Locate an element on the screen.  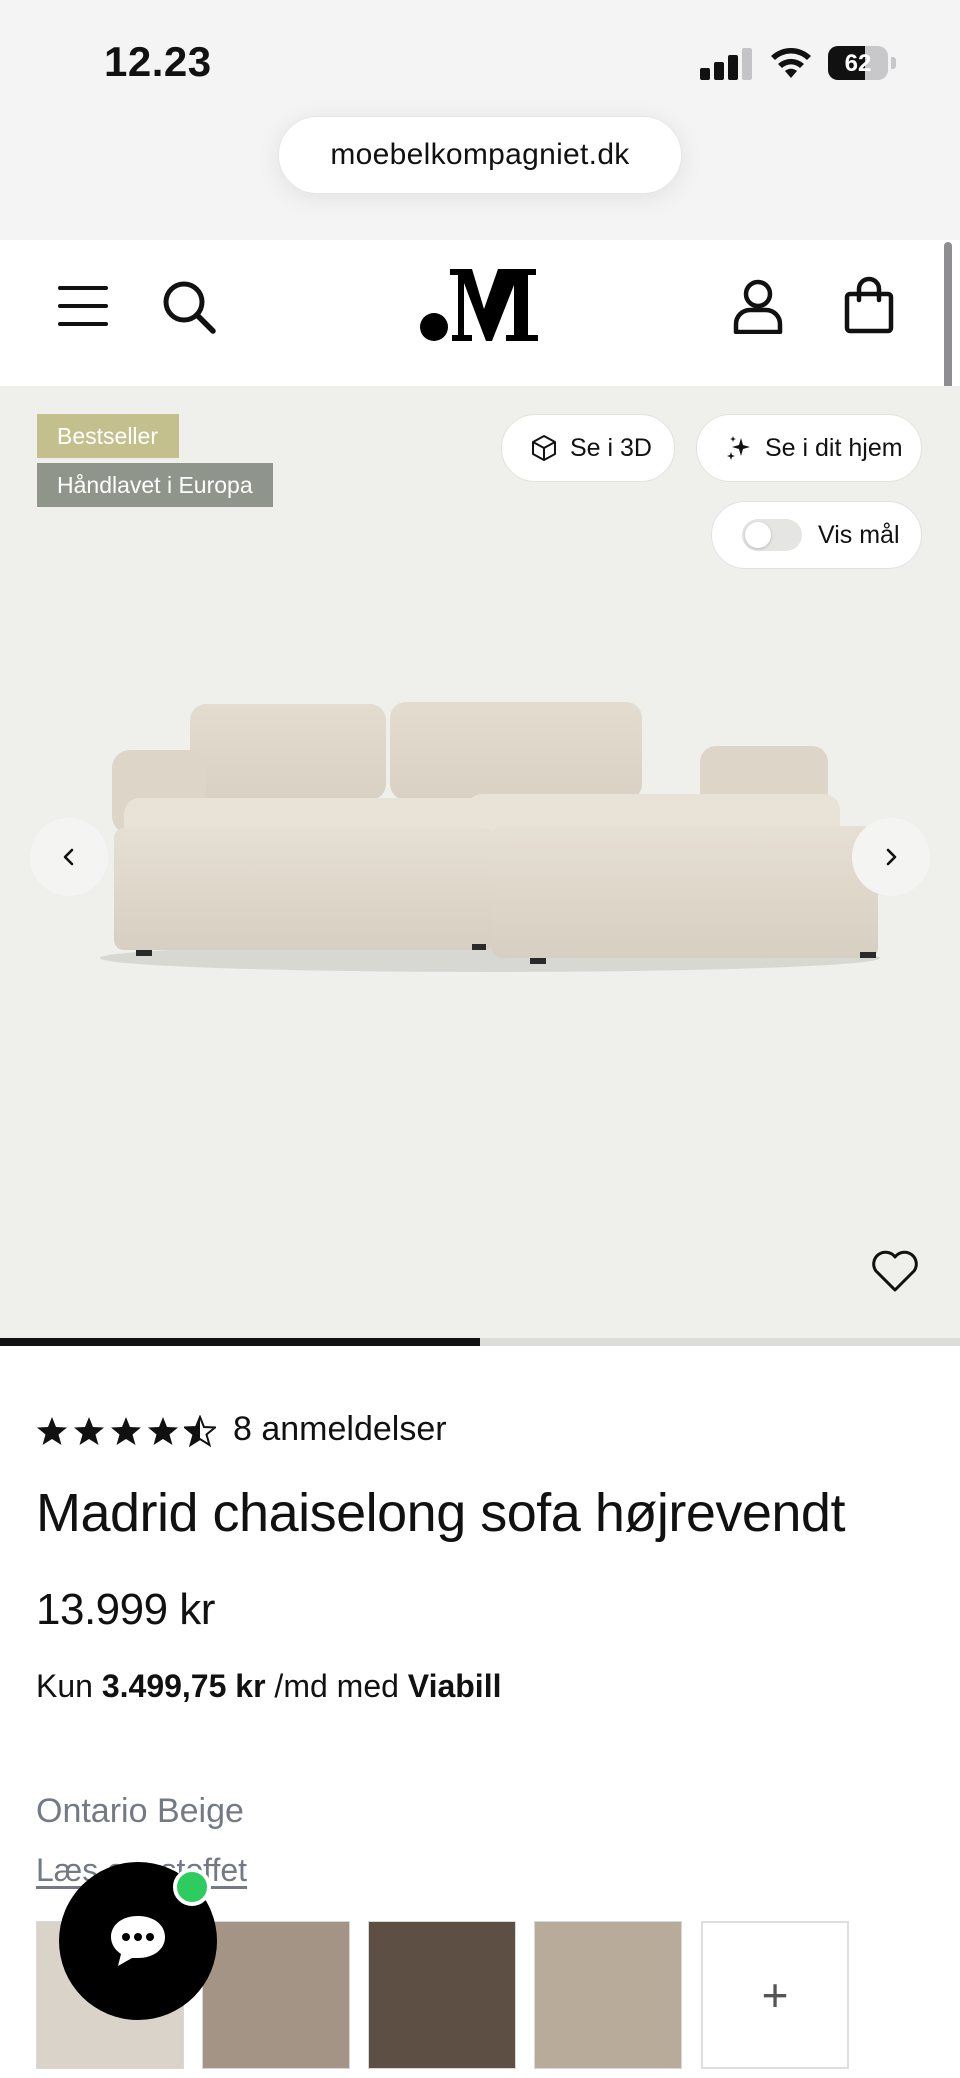
gallery-prev-button is located at coordinates (69, 857).